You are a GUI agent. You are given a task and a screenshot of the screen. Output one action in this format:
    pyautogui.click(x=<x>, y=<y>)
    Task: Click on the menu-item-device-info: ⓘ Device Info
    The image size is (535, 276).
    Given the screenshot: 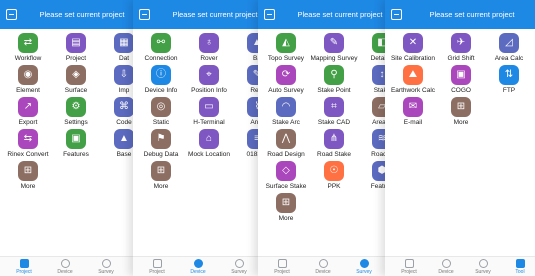 What is the action you would take?
    pyautogui.click(x=161, y=83)
    